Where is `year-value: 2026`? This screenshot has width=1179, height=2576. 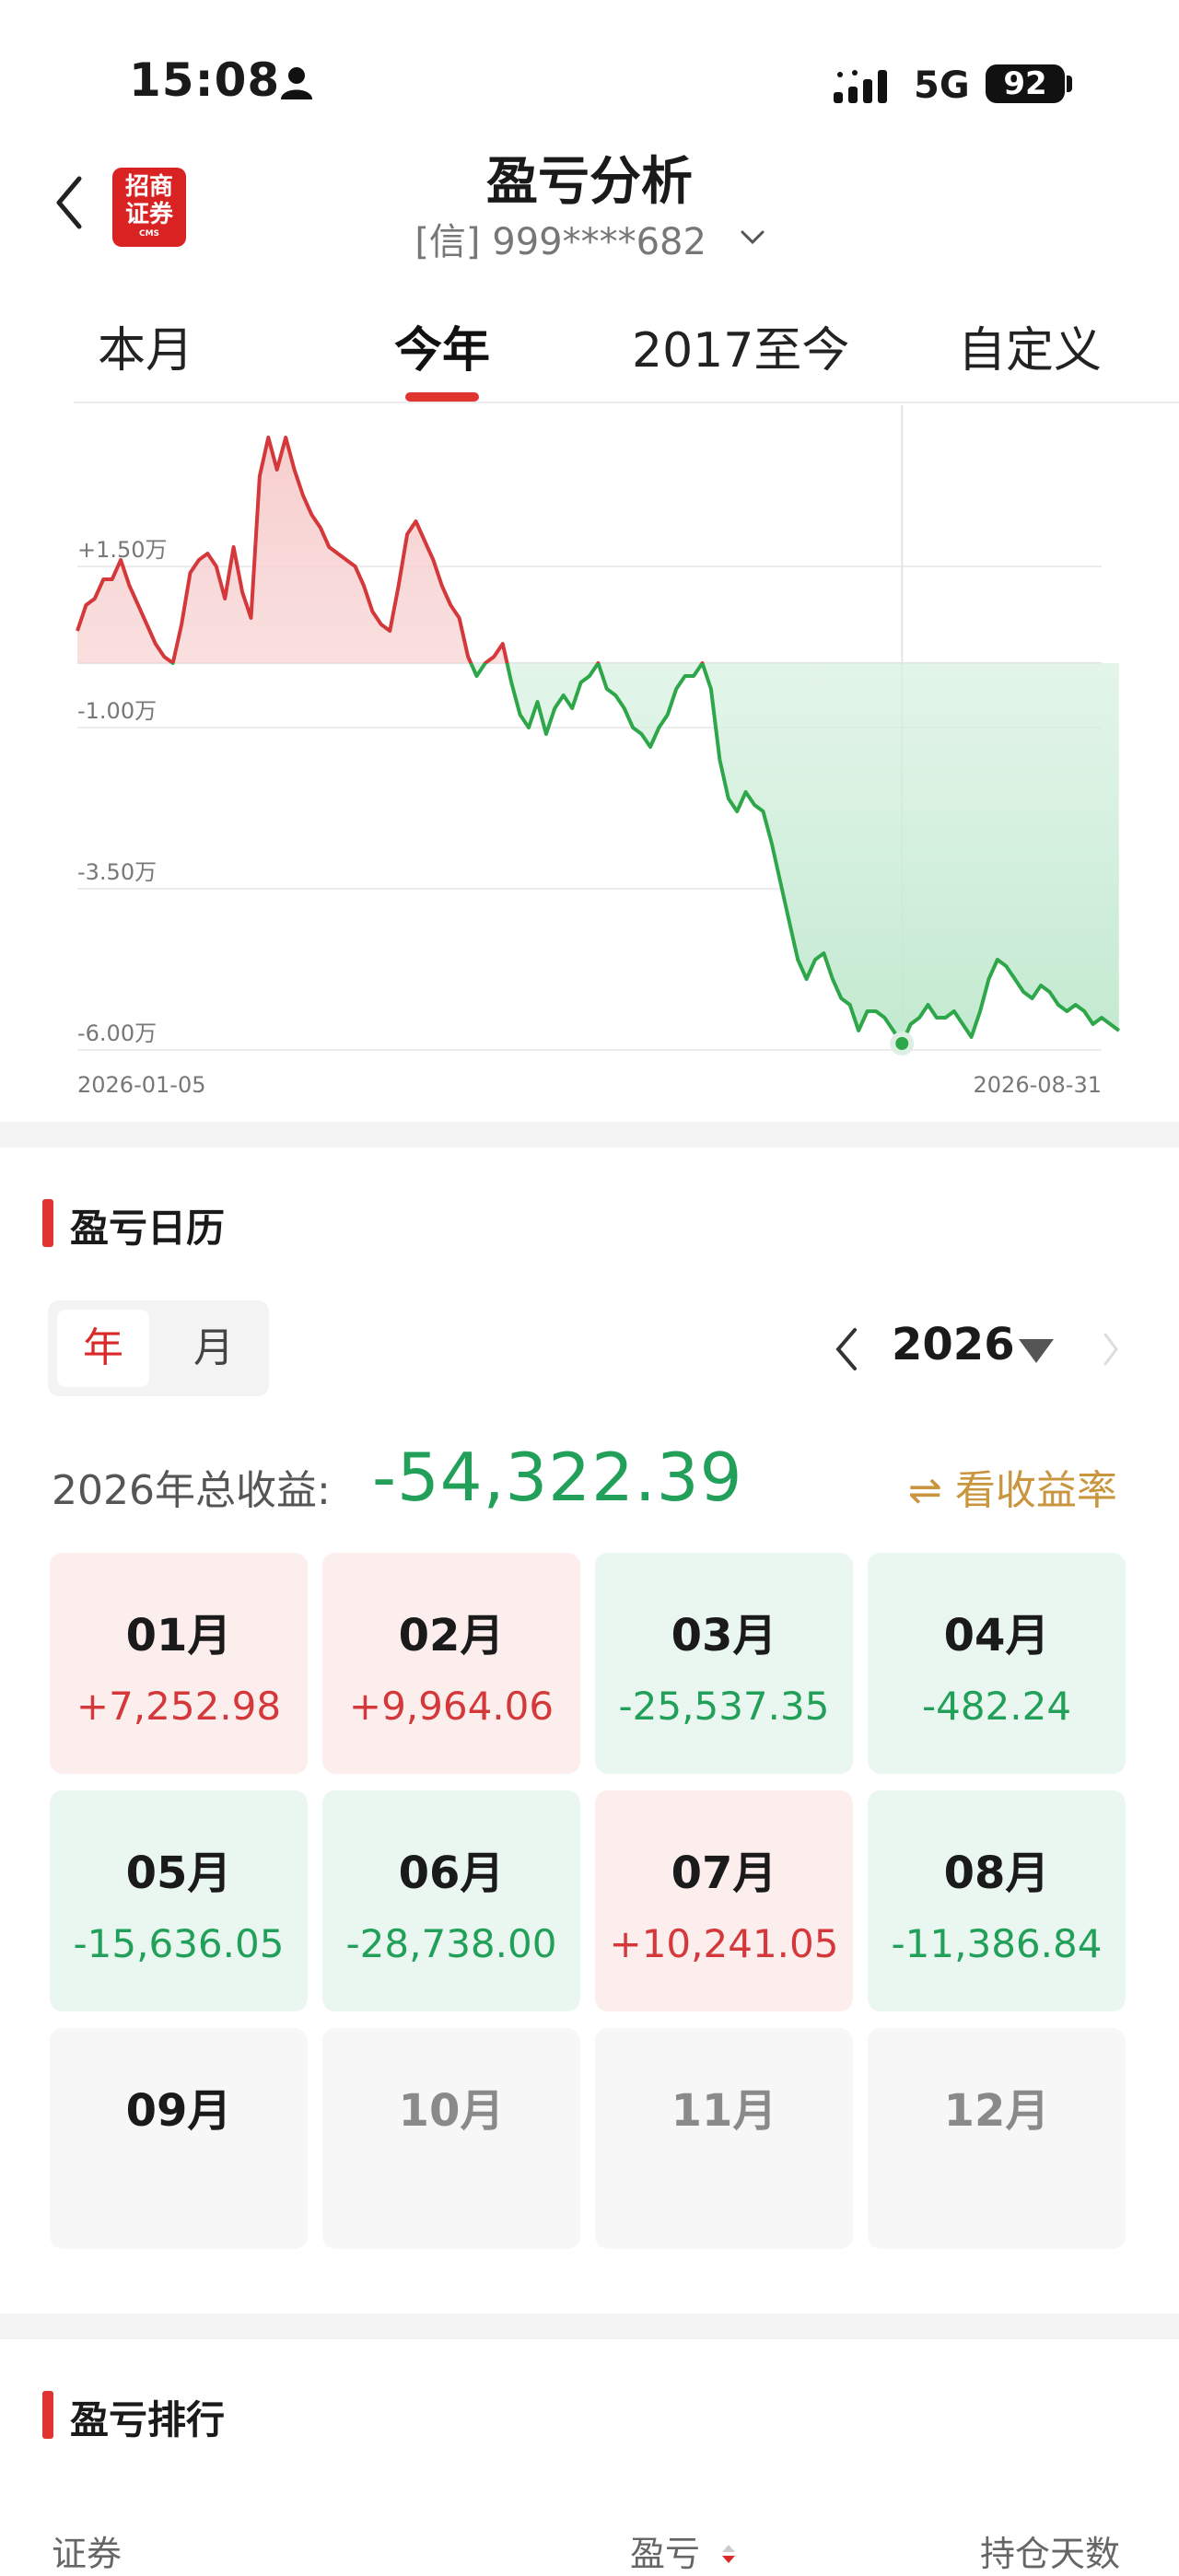 year-value: 2026 is located at coordinates (953, 1344).